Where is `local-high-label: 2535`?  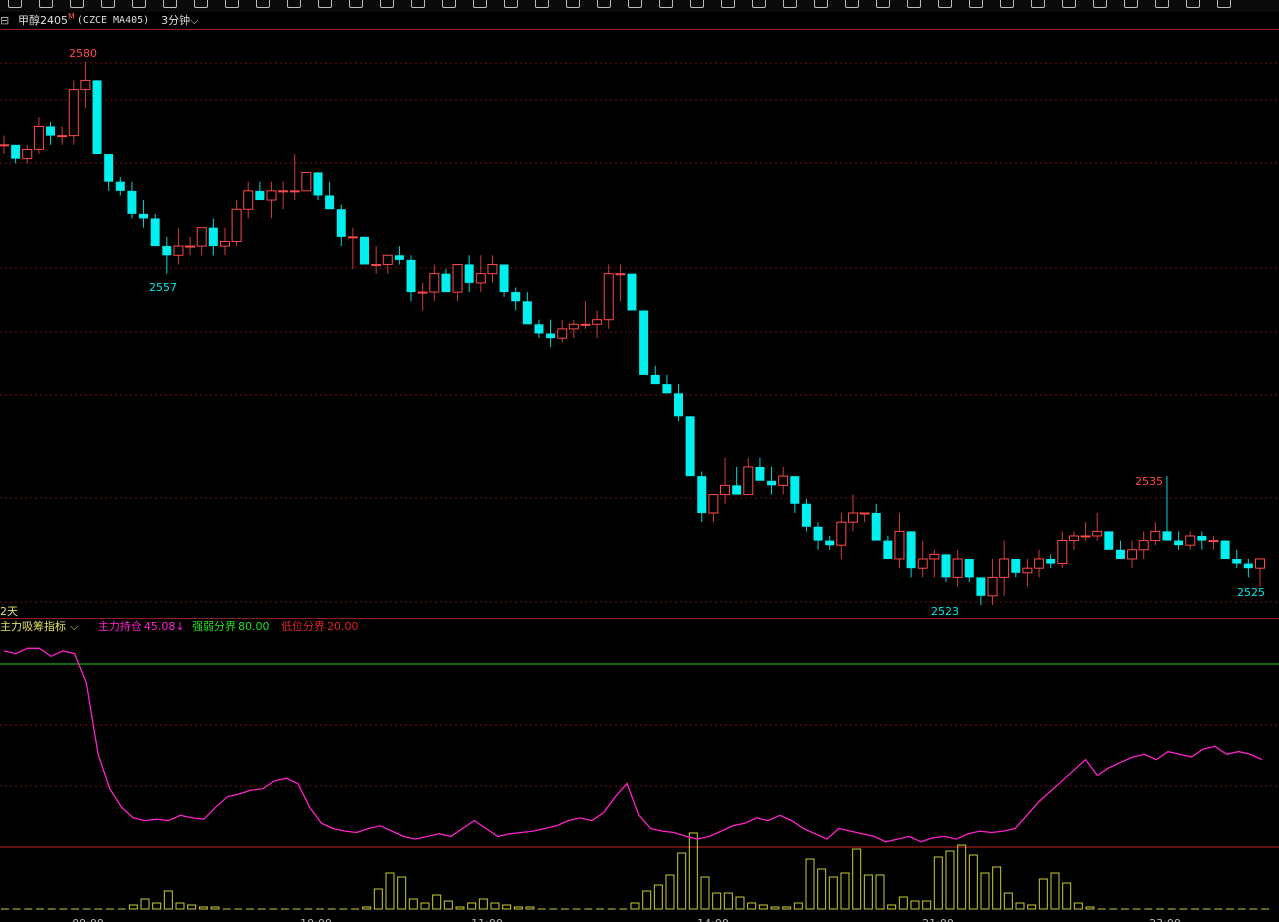
local-high-label: 2535 is located at coordinates (1149, 481).